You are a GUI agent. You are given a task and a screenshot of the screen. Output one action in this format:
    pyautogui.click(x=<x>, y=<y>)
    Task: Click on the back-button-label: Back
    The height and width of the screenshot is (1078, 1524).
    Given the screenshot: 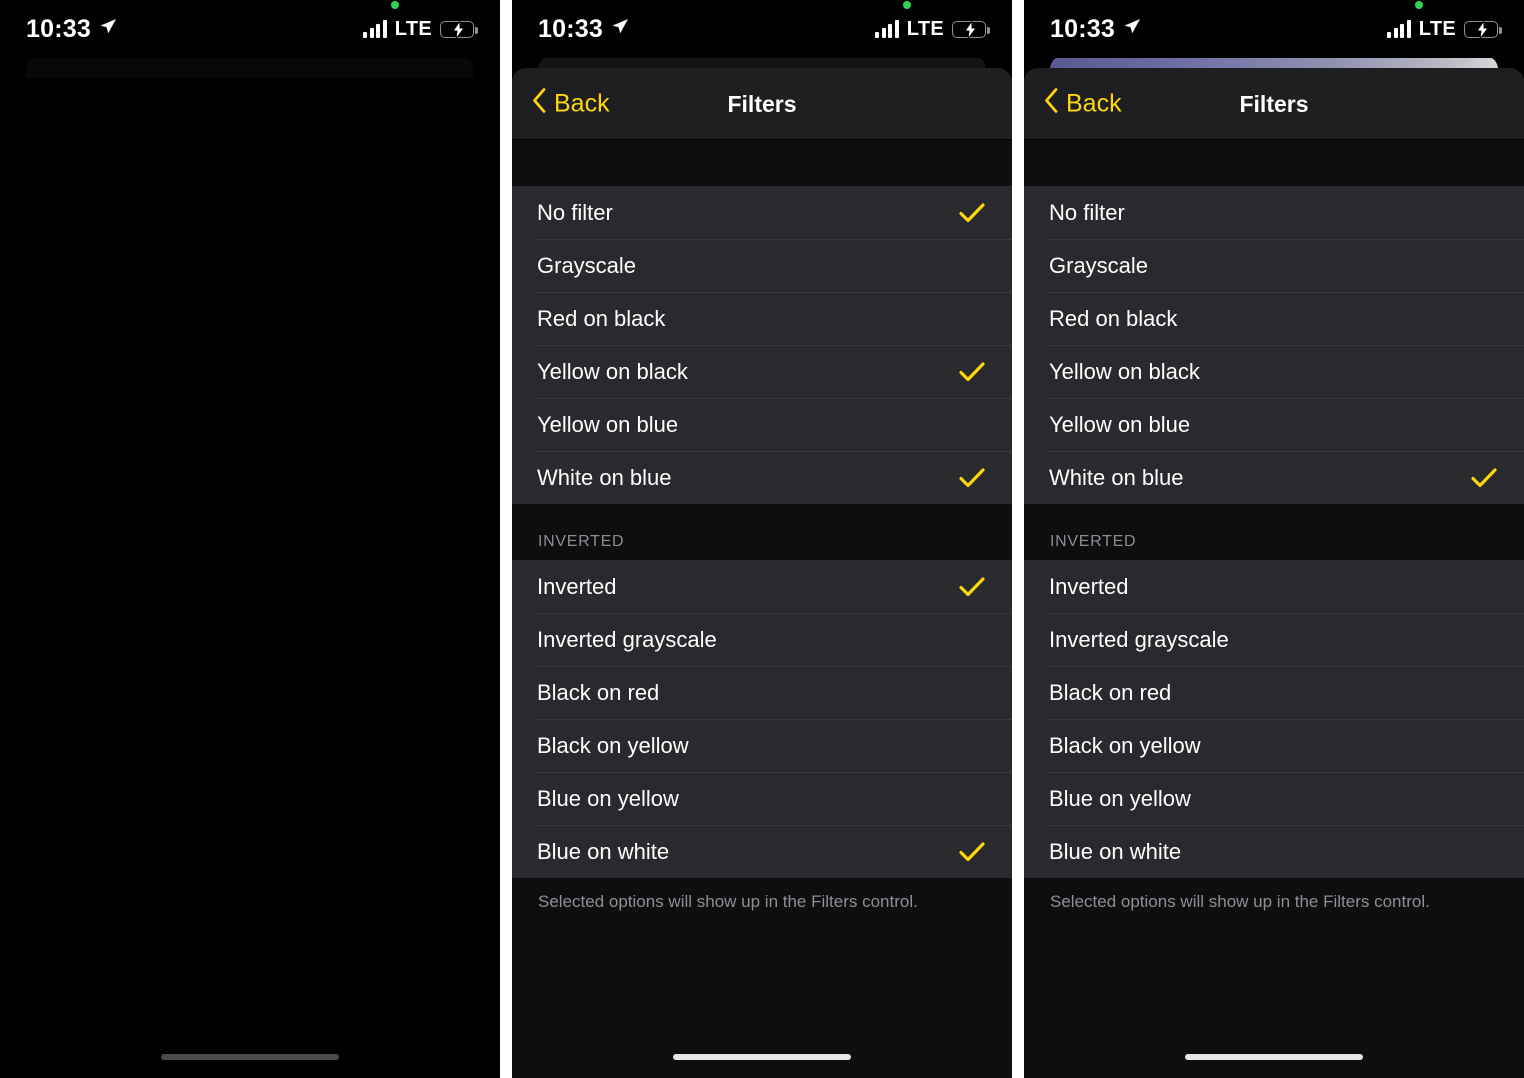 What is the action you would take?
    pyautogui.click(x=582, y=103)
    